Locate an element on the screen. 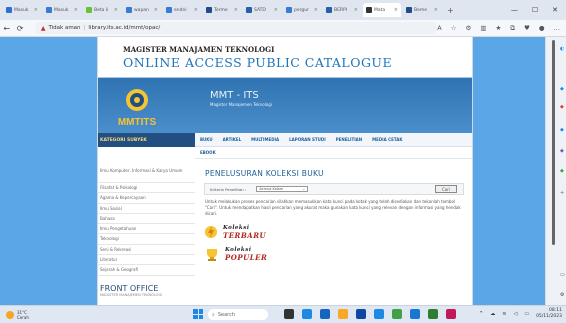 The image size is (566, 323). favorite-star-icon: ☆ is located at coordinates (454, 28).